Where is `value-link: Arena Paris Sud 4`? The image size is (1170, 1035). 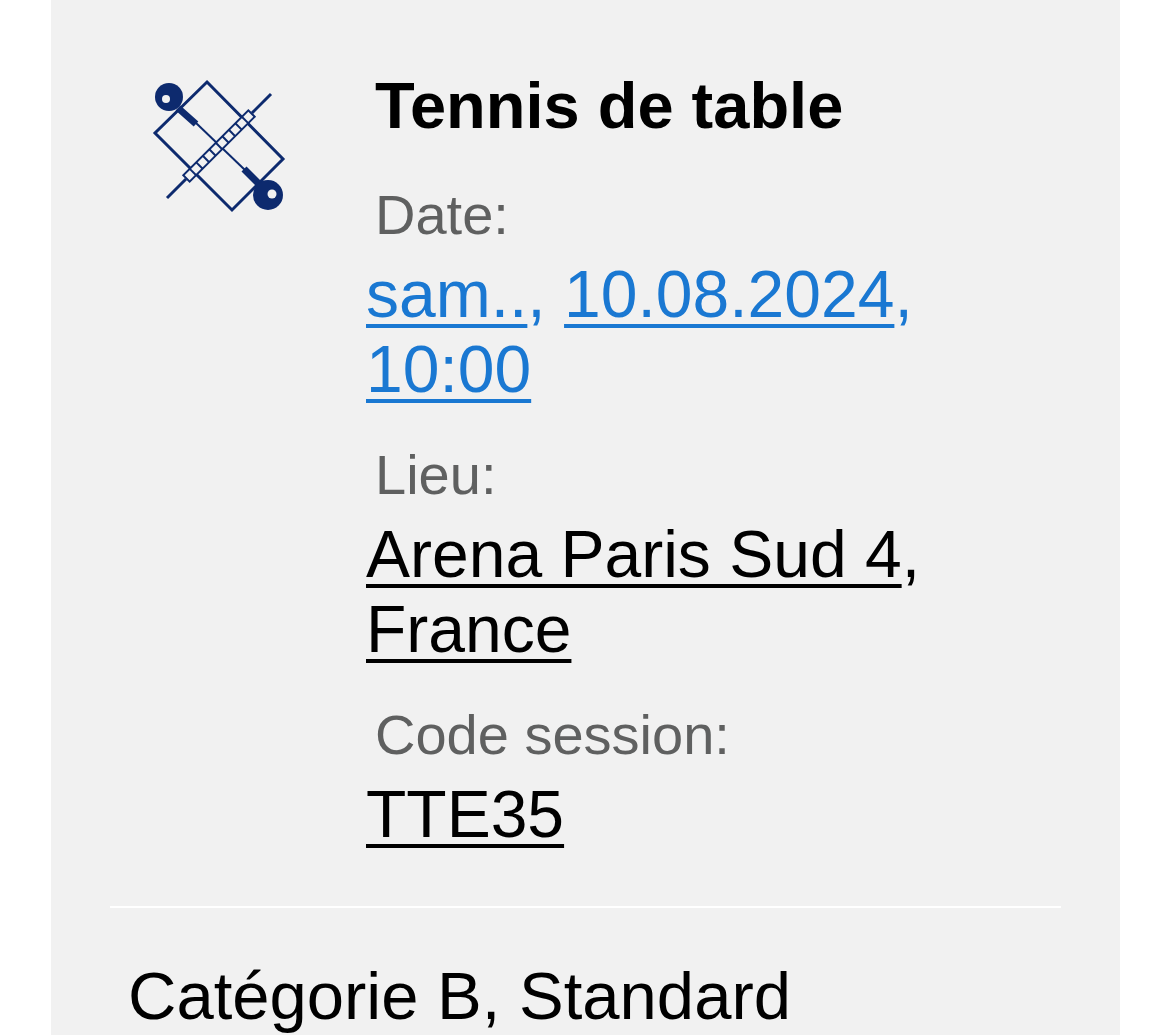 value-link: Arena Paris Sud 4 is located at coordinates (634, 554).